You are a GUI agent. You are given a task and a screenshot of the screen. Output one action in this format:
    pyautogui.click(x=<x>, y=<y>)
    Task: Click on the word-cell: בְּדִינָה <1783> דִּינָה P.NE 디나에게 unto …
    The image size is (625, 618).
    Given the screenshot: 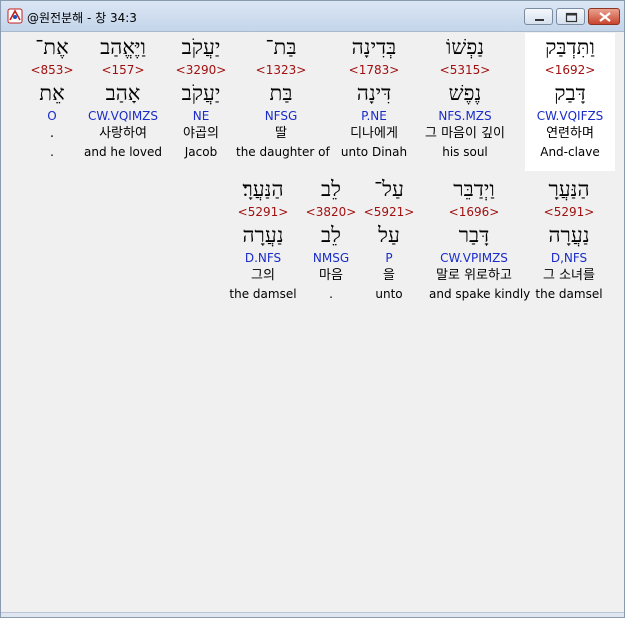 What is the action you would take?
    pyautogui.click(x=374, y=97)
    